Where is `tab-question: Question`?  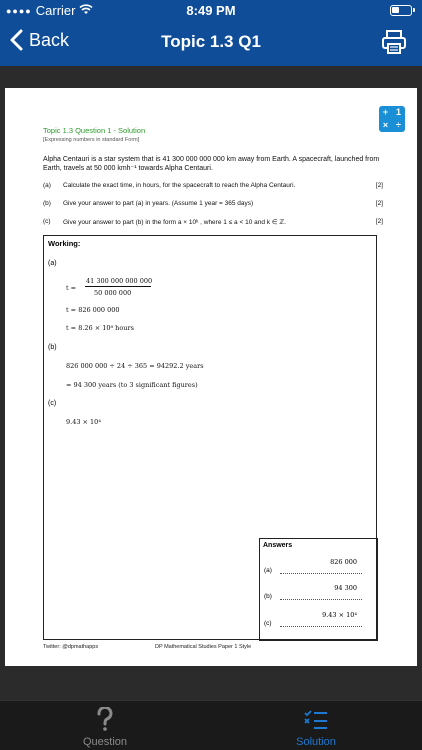
tab-question: Question is located at coordinates (105, 725).